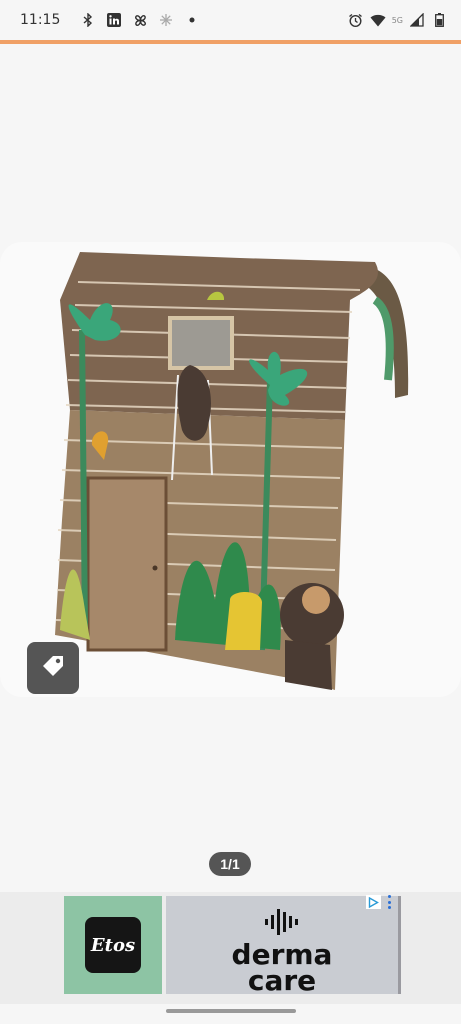  I want to click on etos-logo: Etos, so click(113, 945).